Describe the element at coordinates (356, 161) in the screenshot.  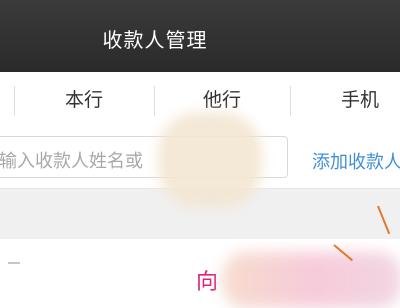
I see `add-payee-link: 添加收款人` at that location.